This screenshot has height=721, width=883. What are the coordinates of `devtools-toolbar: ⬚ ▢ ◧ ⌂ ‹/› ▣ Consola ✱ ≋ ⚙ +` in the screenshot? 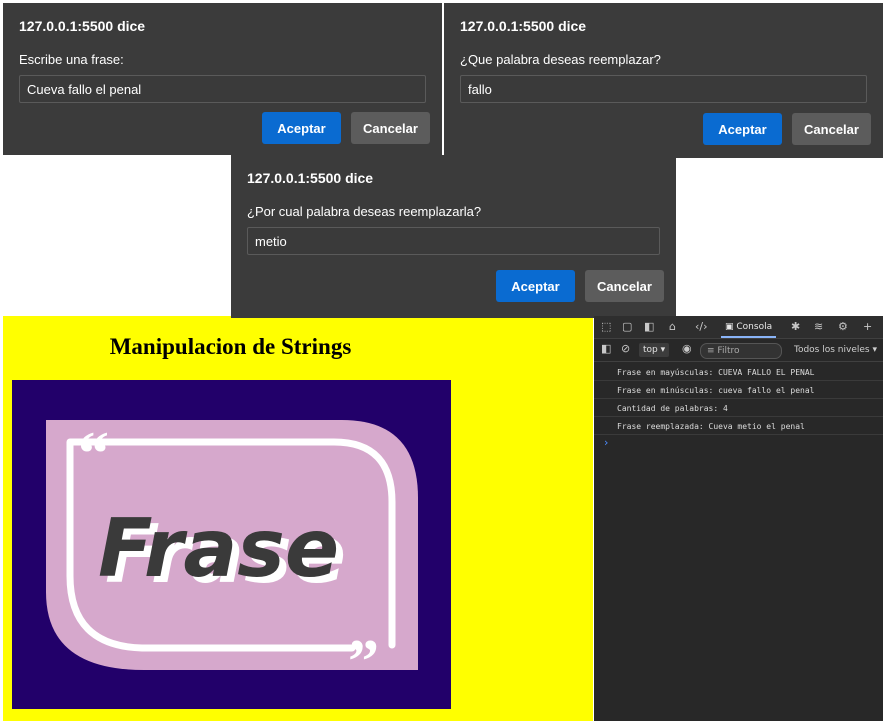 It's located at (738, 327).